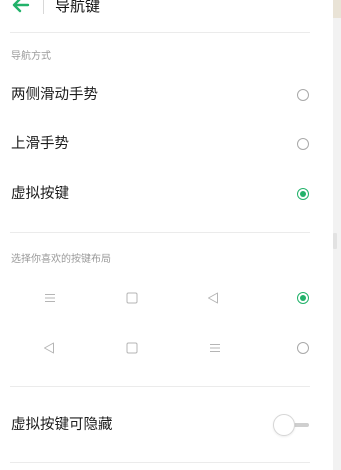  Describe the element at coordinates (337, 9) in the screenshot. I see `adjacent-screen-corner` at that location.